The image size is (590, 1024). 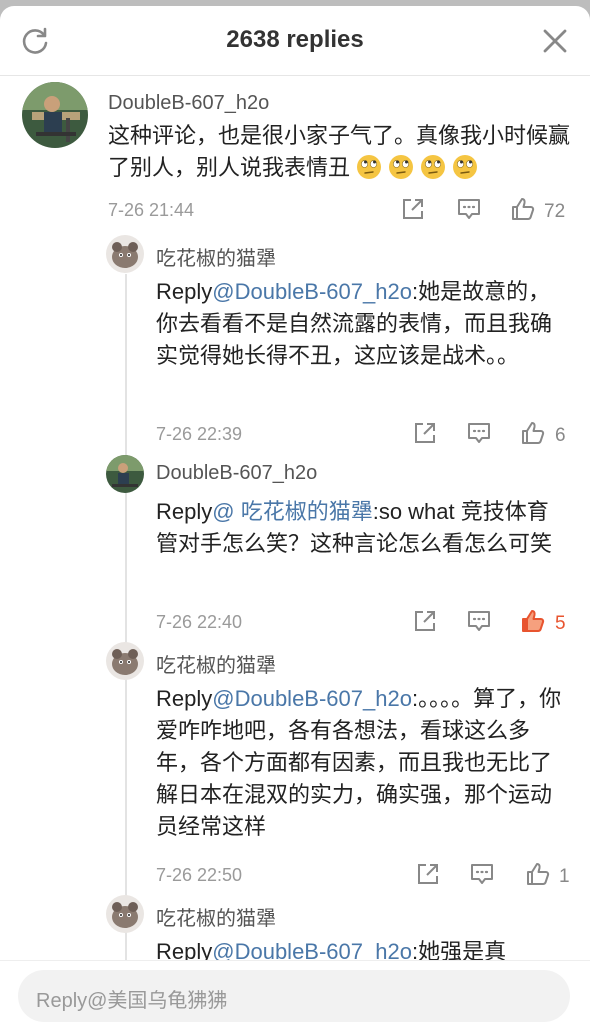 I want to click on close-icon, so click(x=555, y=41).